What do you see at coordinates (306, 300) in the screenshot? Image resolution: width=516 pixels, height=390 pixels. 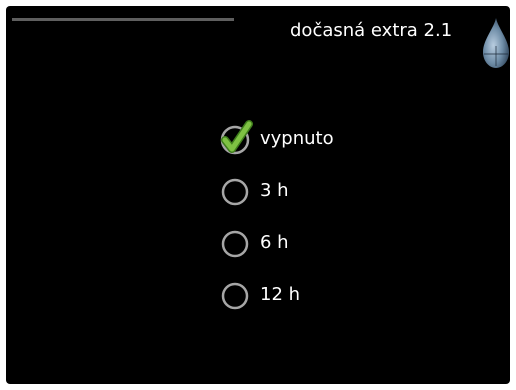 I see `option-12h: 12 h` at bounding box center [306, 300].